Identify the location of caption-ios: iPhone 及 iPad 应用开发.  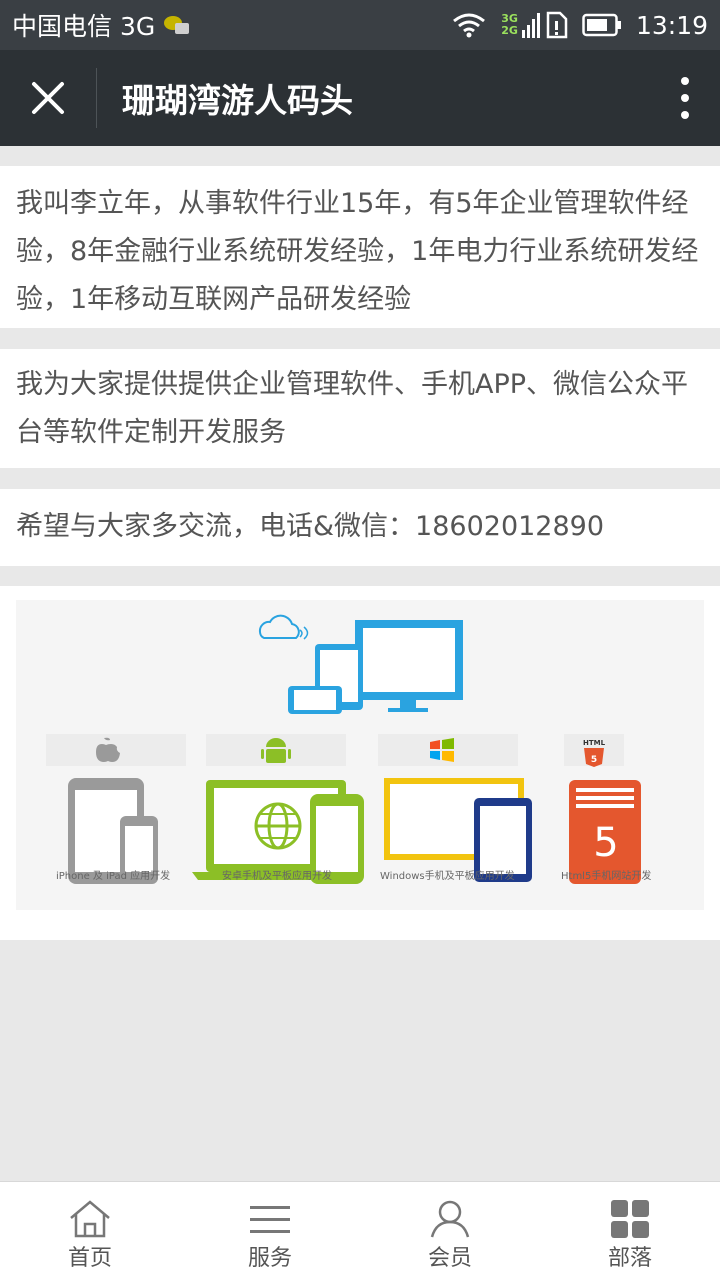
(113, 876).